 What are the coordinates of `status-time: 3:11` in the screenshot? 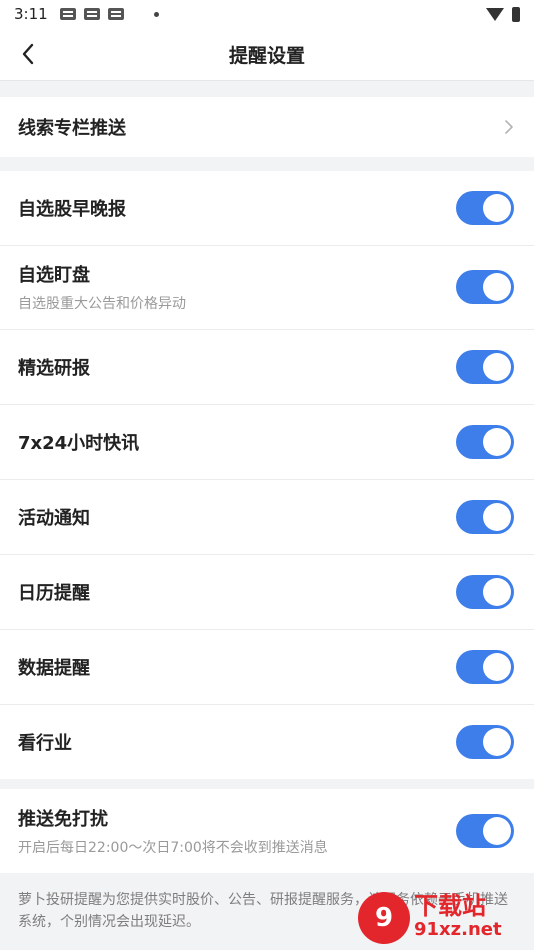 It's located at (31, 14).